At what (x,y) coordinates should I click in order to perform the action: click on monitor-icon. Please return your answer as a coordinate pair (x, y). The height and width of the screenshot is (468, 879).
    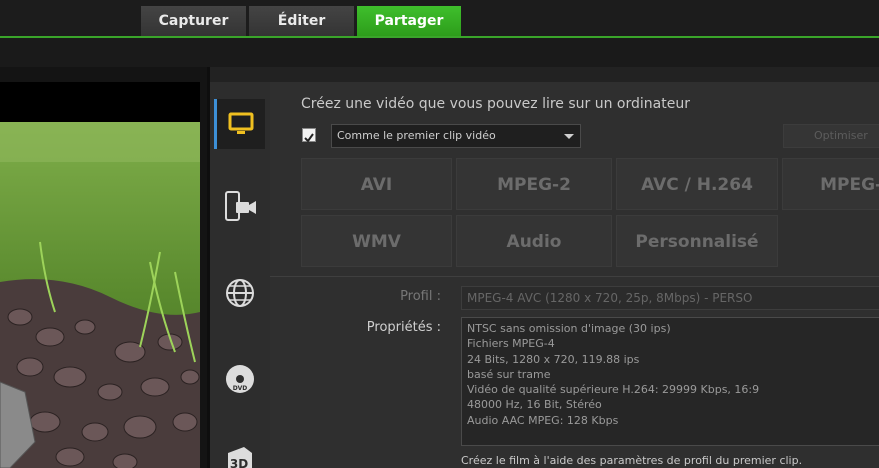
    Looking at the image, I should click on (241, 123).